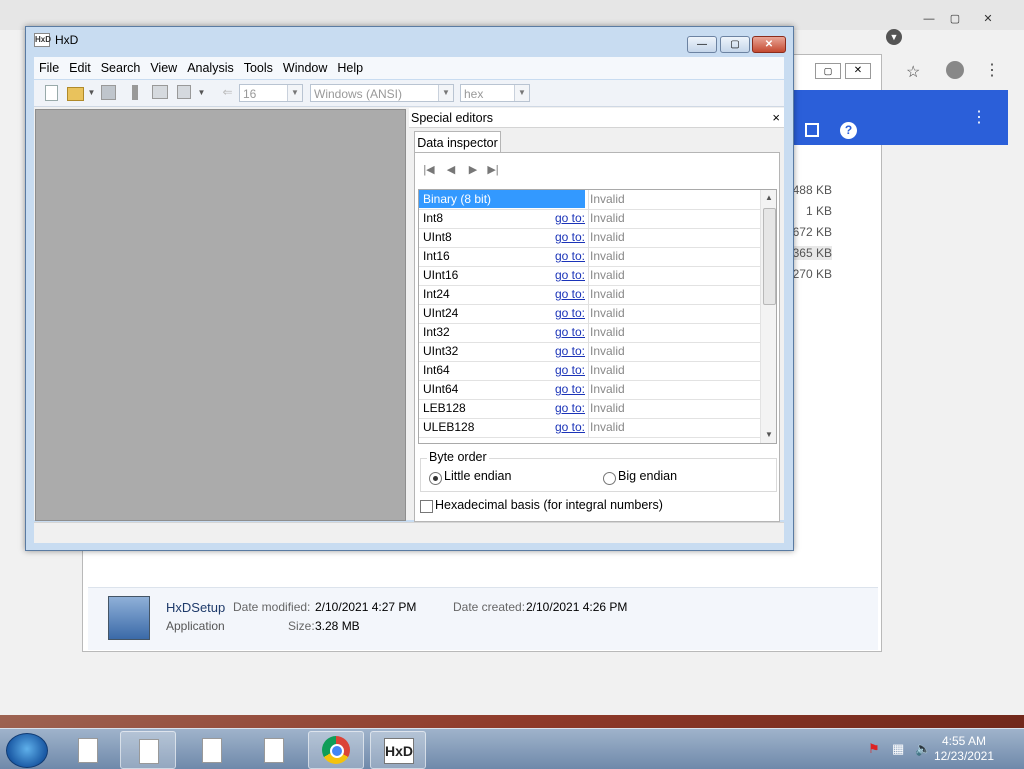 This screenshot has height=769, width=1024. What do you see at coordinates (979, 117) in the screenshot?
I see `more-options-icon: ⋮` at bounding box center [979, 117].